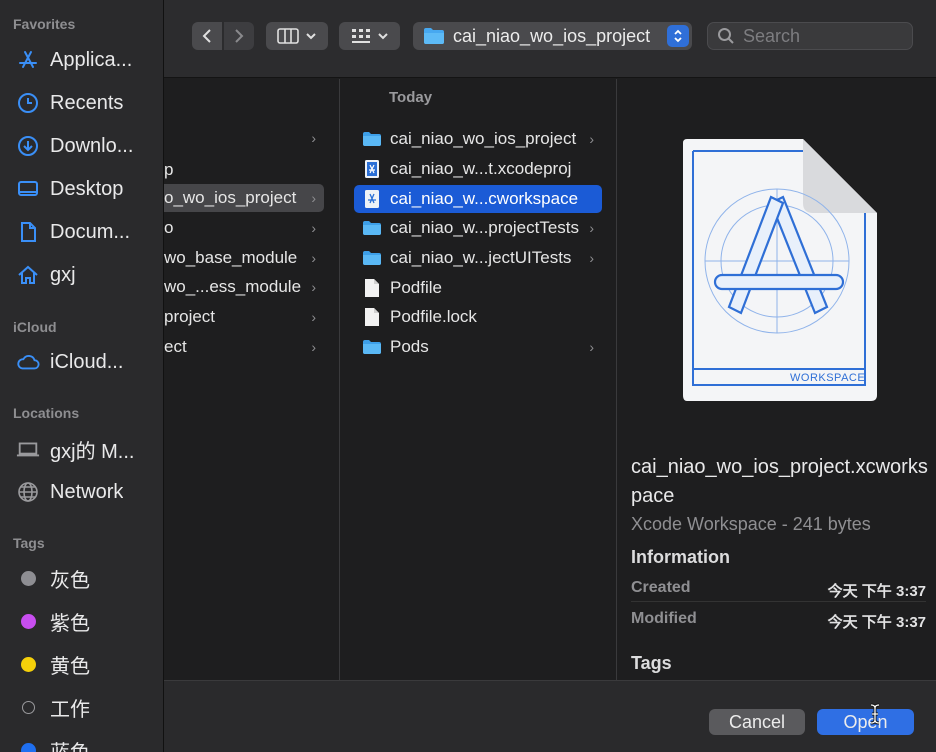 Image resolution: width=936 pixels, height=752 pixels. Describe the element at coordinates (244, 170) in the screenshot. I see `list-item: p` at that location.